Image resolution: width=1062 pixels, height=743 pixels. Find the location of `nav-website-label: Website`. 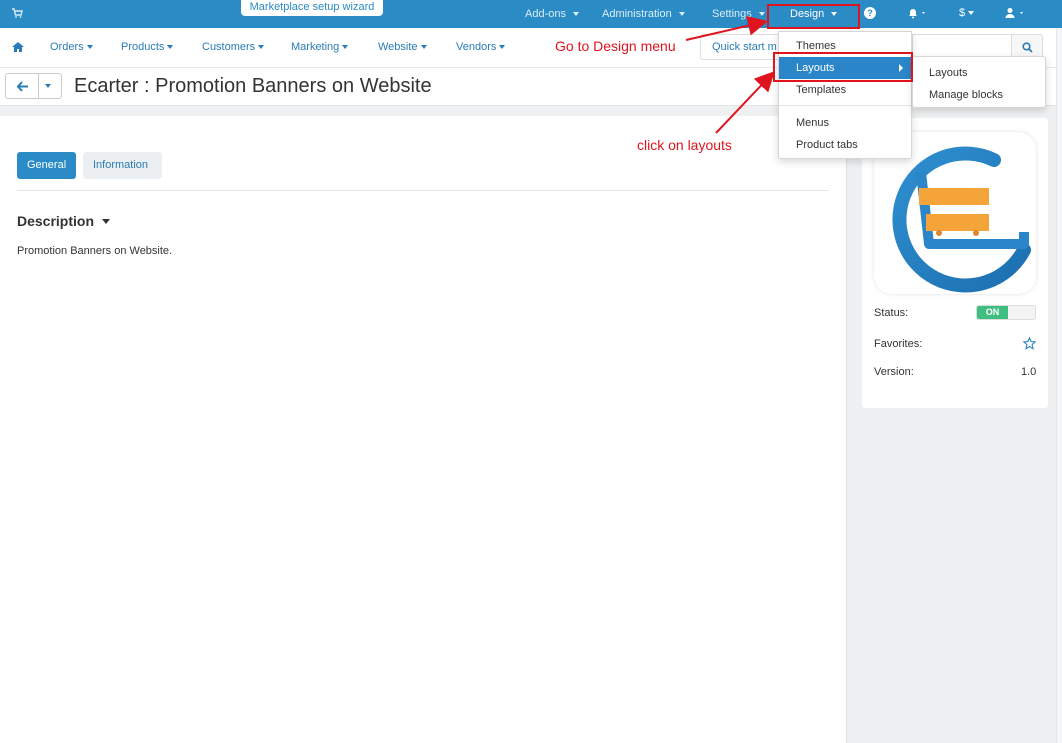

nav-website-label: Website is located at coordinates (398, 47).